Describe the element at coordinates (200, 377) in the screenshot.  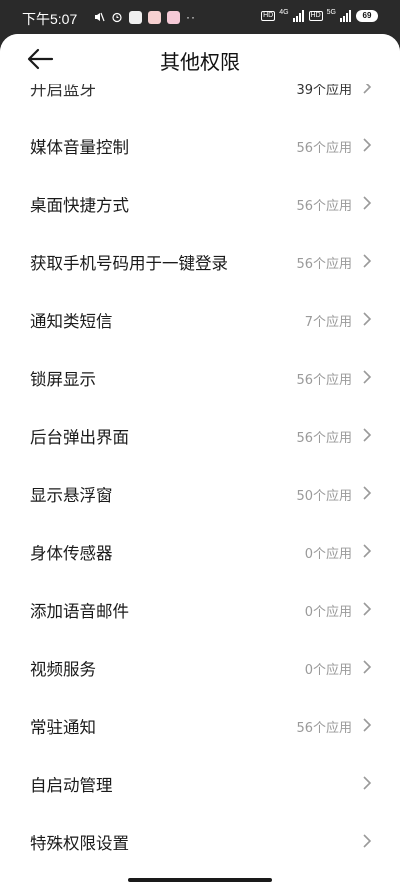
I see `list-item: 锁屏显示 56个应用` at that location.